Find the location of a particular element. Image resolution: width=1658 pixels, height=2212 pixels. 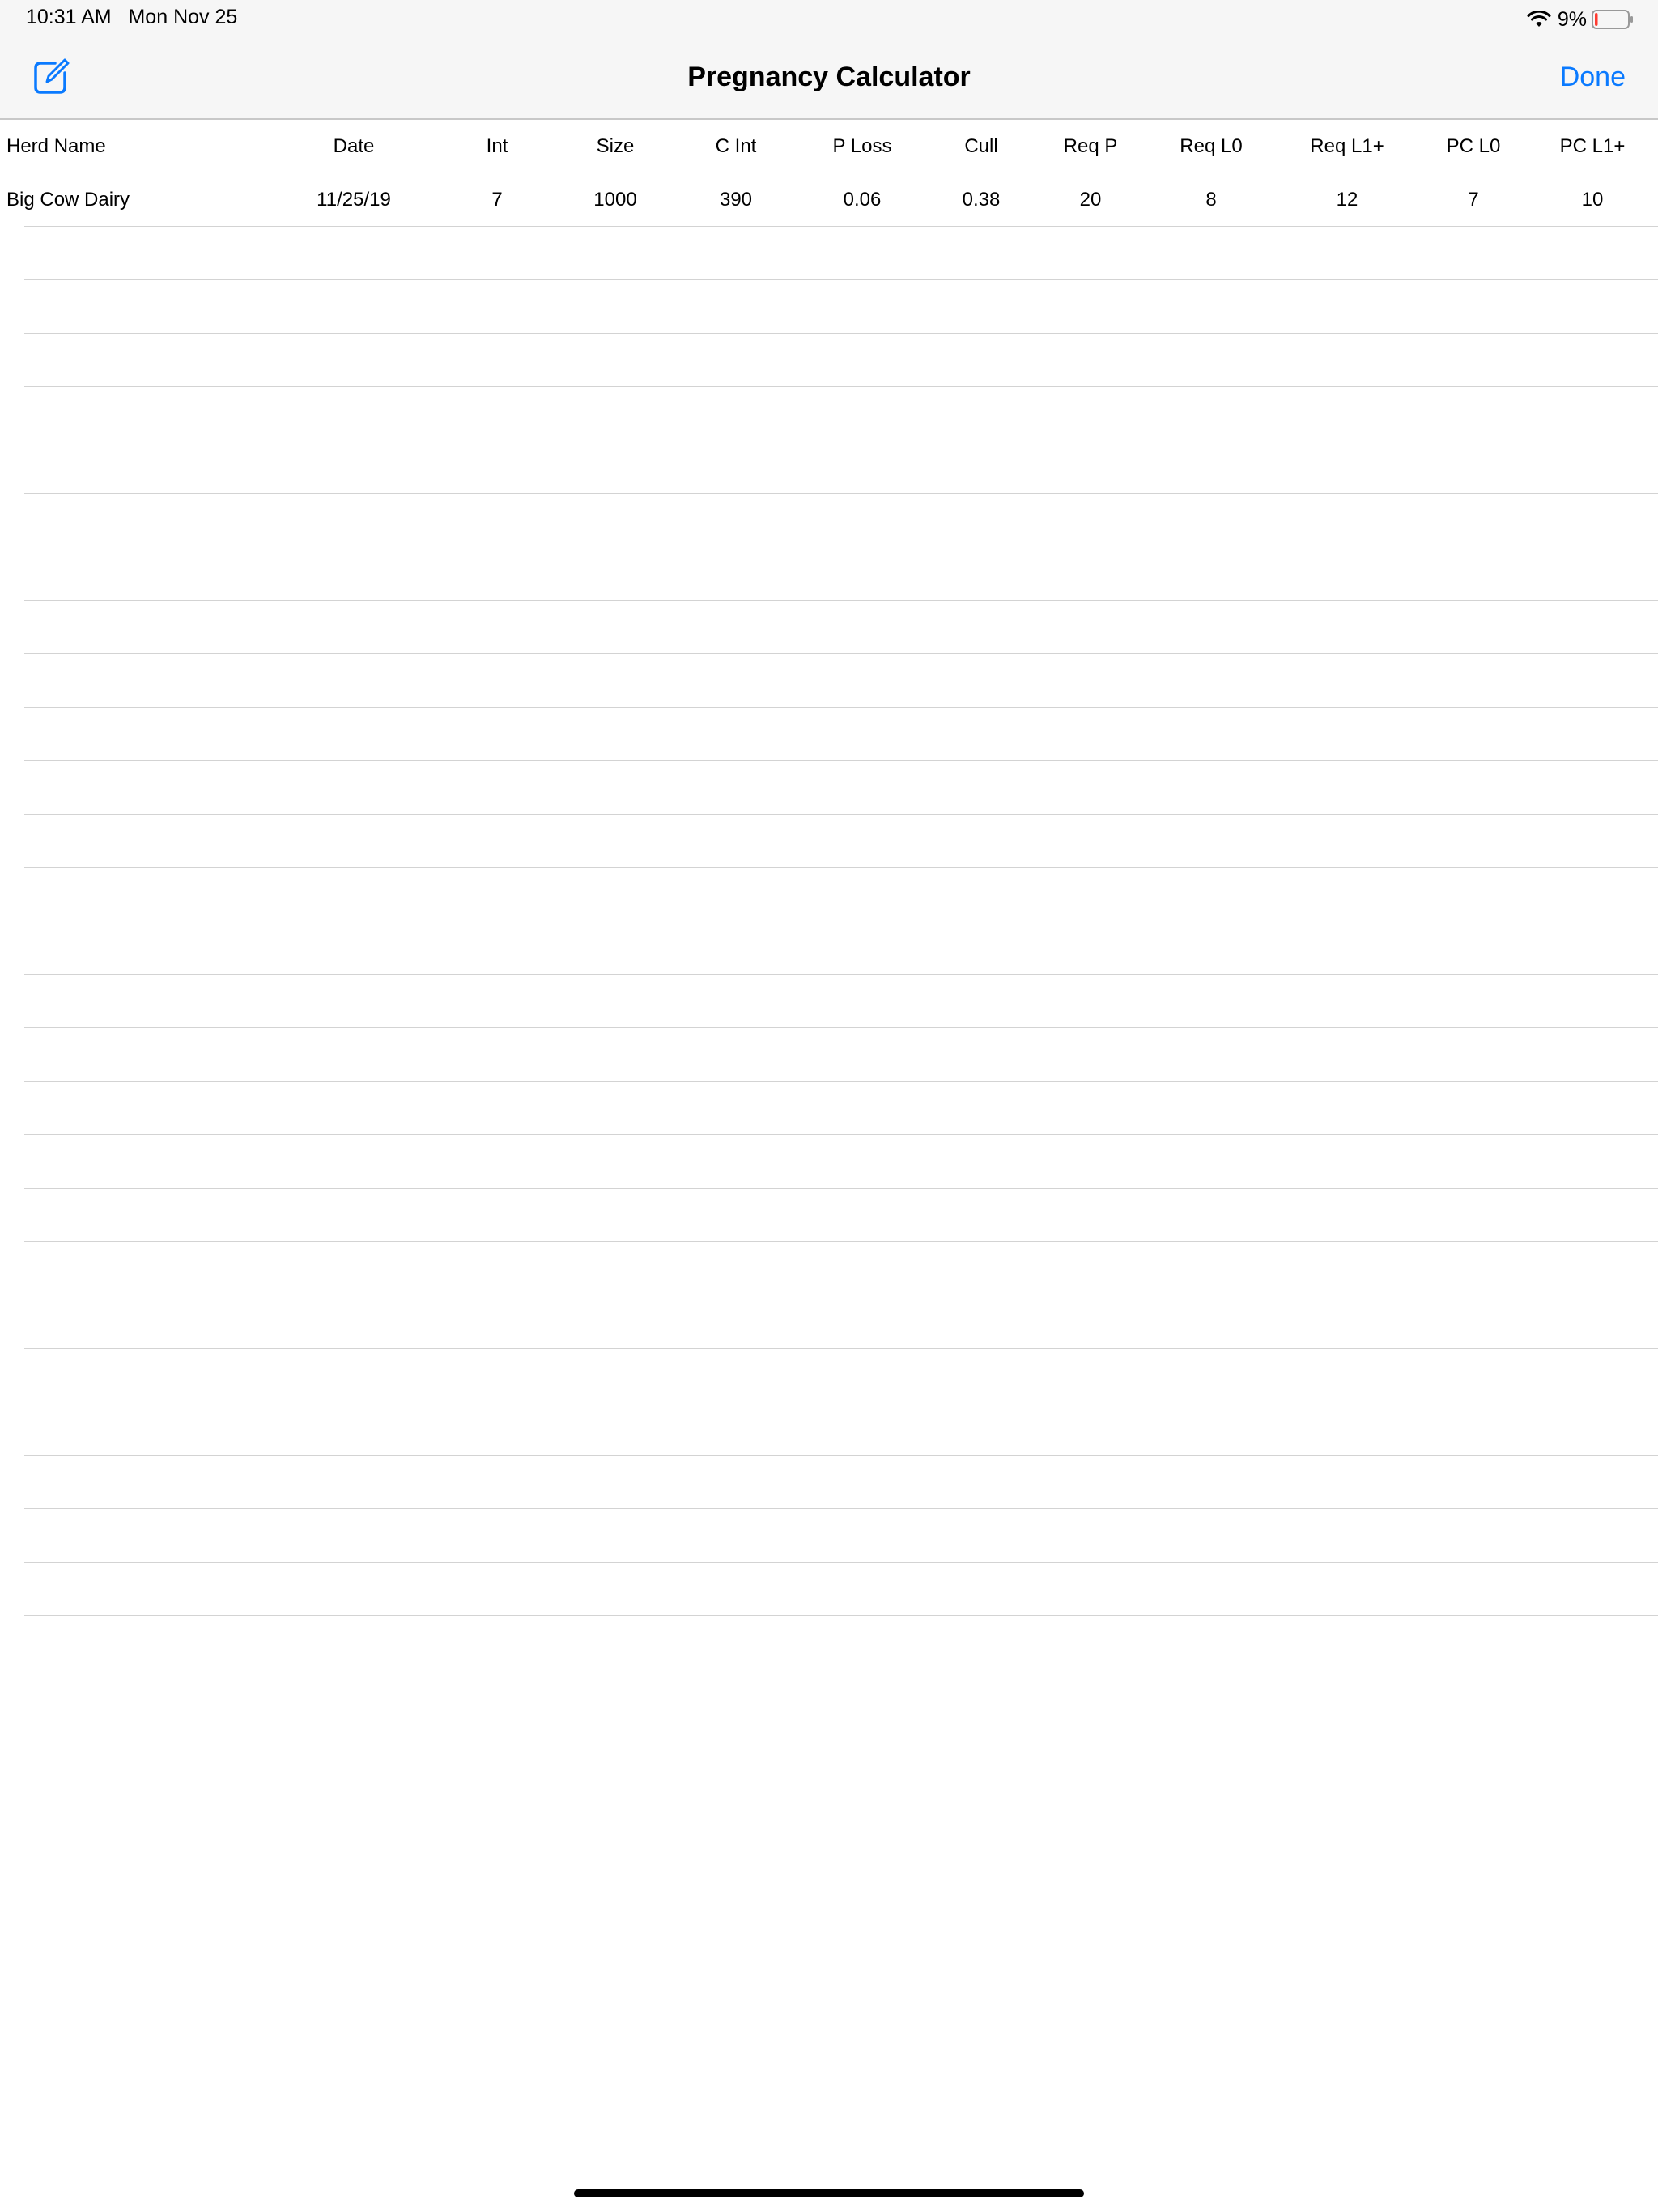

column-header: Req L0 is located at coordinates (1211, 146).